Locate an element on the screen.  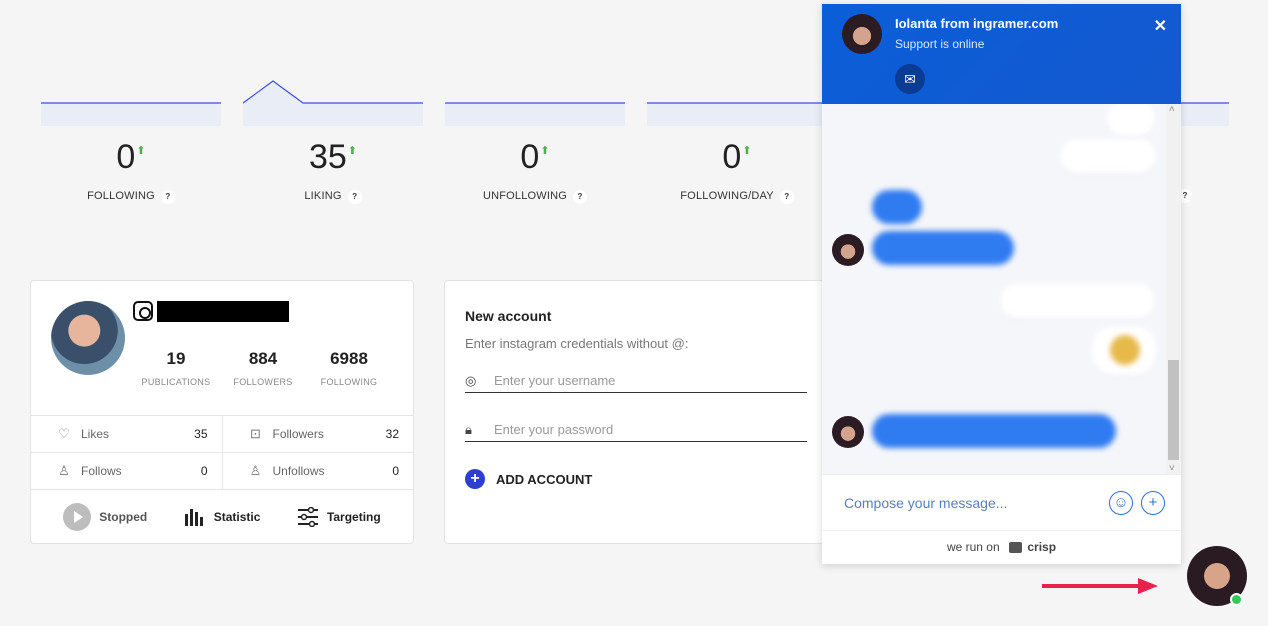
scrollbar-thumb is located at coordinates (1173, 410).